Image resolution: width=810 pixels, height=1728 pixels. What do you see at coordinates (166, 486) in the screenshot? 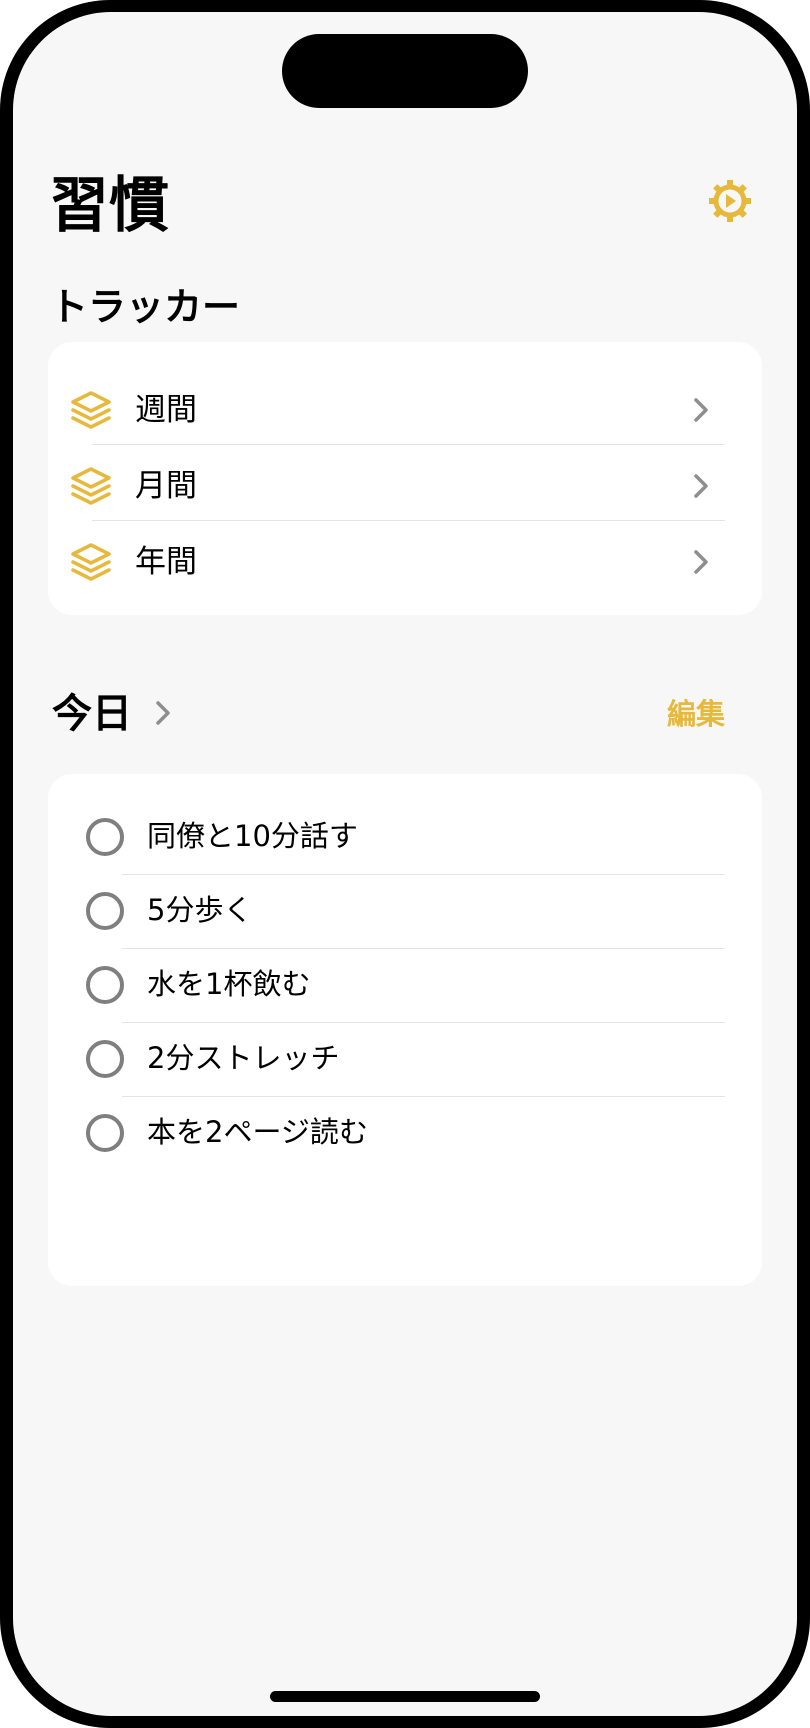
I see `tracker-item-label: 月間` at bounding box center [166, 486].